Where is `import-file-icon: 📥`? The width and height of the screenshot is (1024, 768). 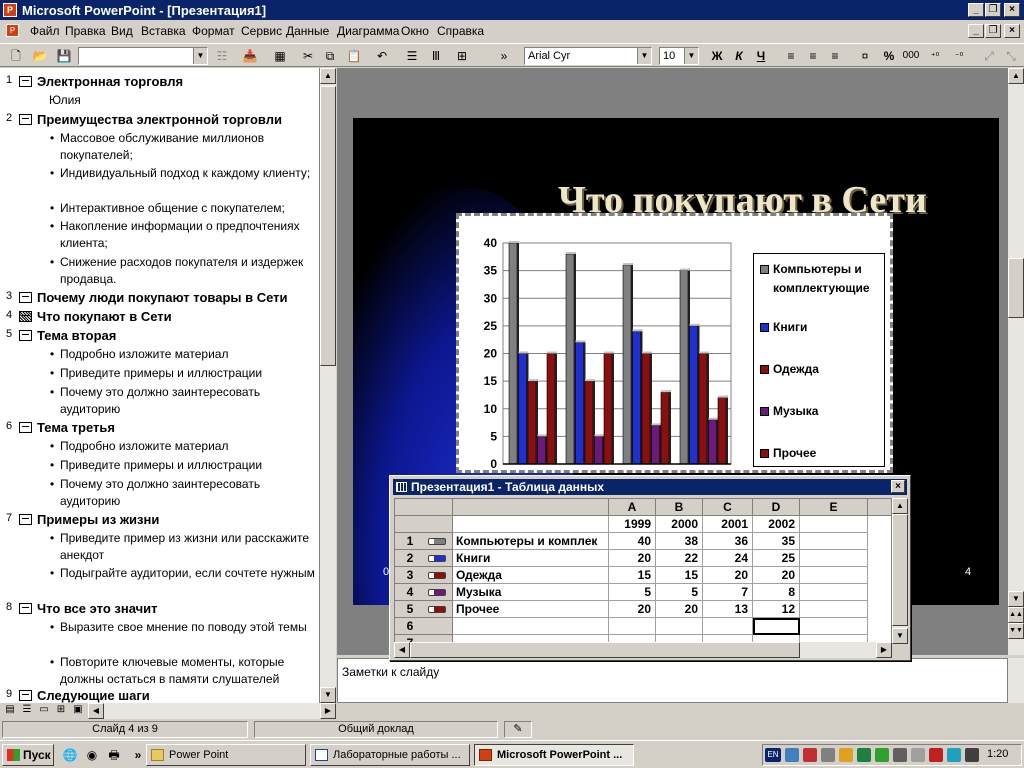 import-file-icon: 📥 is located at coordinates (250, 56).